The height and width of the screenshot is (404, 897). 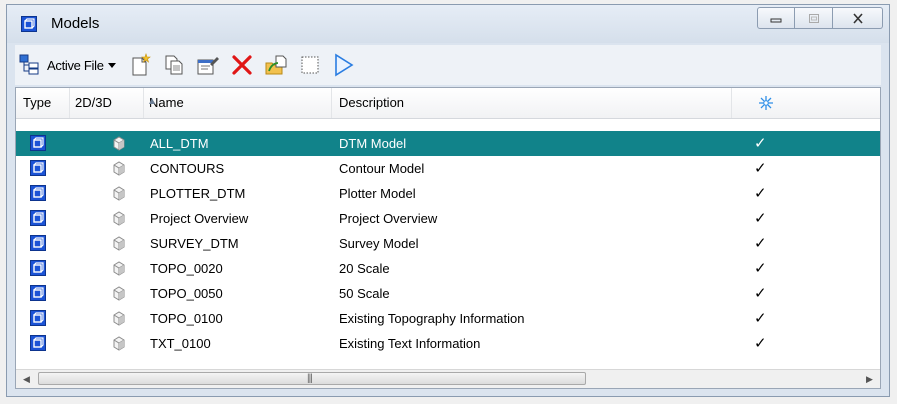 I want to click on view-button, so click(x=344, y=65).